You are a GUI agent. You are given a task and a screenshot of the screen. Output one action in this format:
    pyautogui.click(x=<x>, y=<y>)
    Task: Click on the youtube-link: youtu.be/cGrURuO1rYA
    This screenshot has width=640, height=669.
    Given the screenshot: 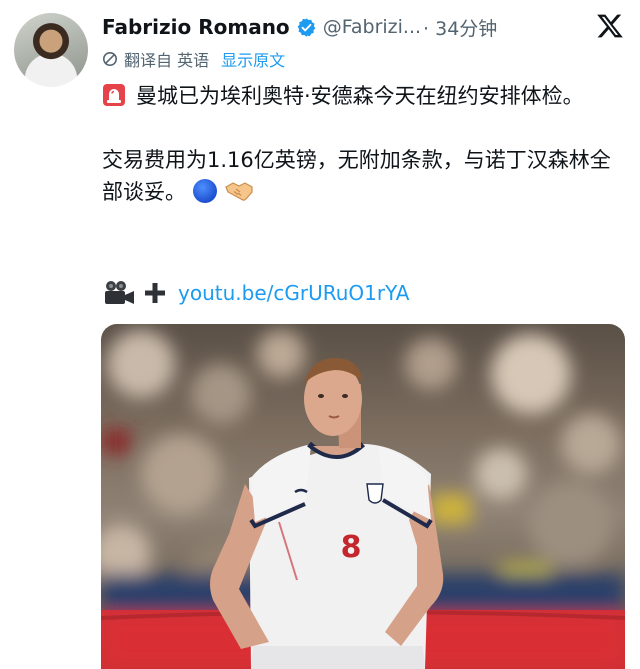 What is the action you would take?
    pyautogui.click(x=293, y=293)
    